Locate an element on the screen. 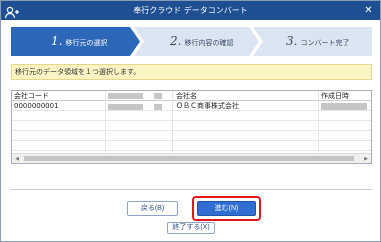  instruction-banner: 移行元のデータ領域を１つ選択します。 is located at coordinates (191, 72).